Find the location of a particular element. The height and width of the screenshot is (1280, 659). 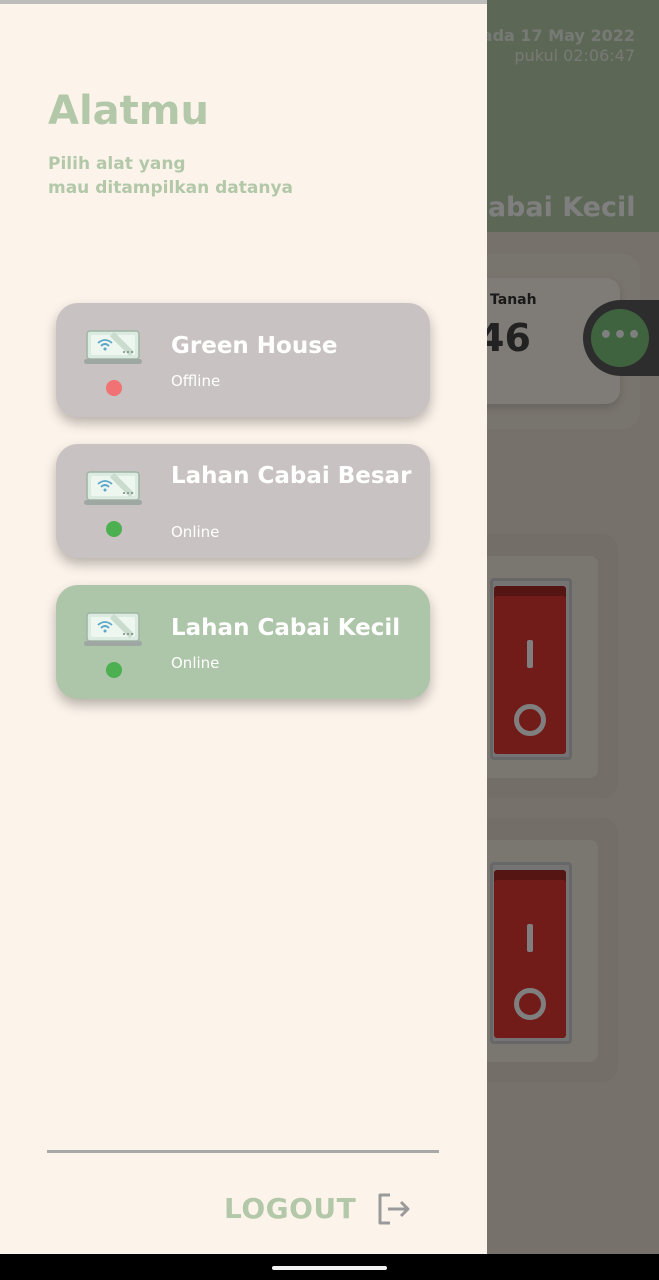

drawer-divider is located at coordinates (243, 1151).